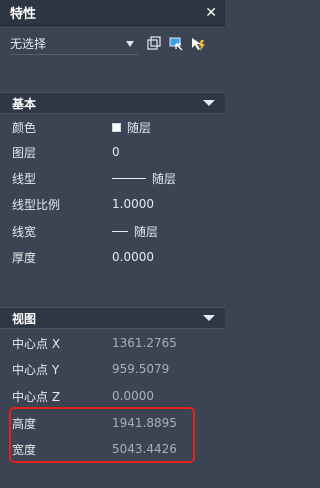 The width and height of the screenshot is (320, 488). I want to click on linetype-sample-icon, so click(129, 178).